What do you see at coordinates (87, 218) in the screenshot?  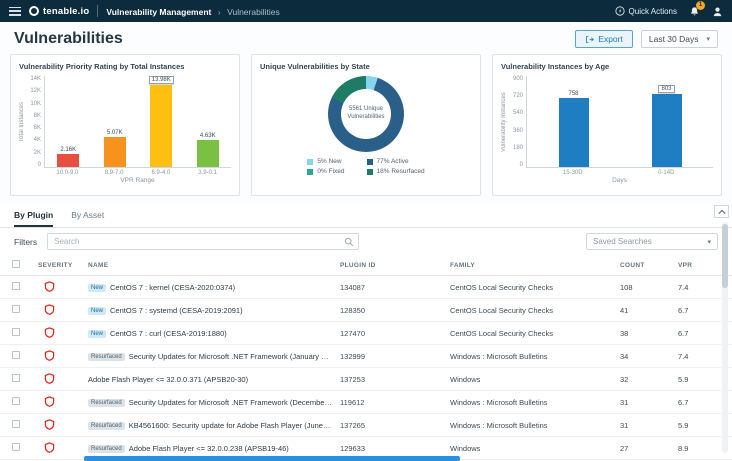 I see `tab-by-asset: By Asset` at bounding box center [87, 218].